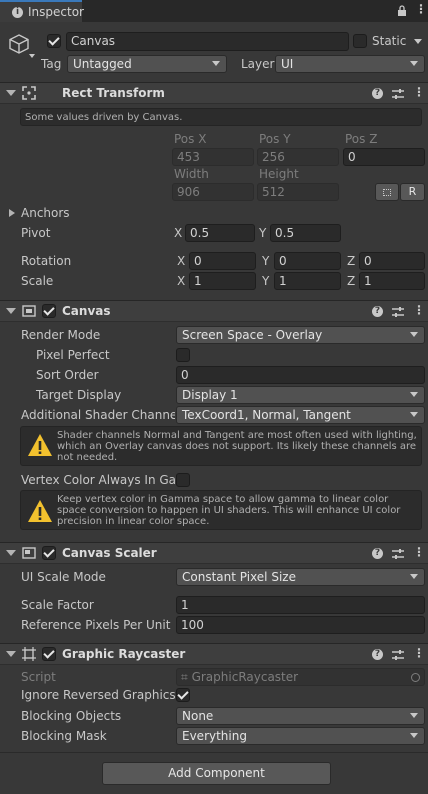 This screenshot has height=794, width=428. I want to click on ignore-reversed-checkbox, so click(183, 695).